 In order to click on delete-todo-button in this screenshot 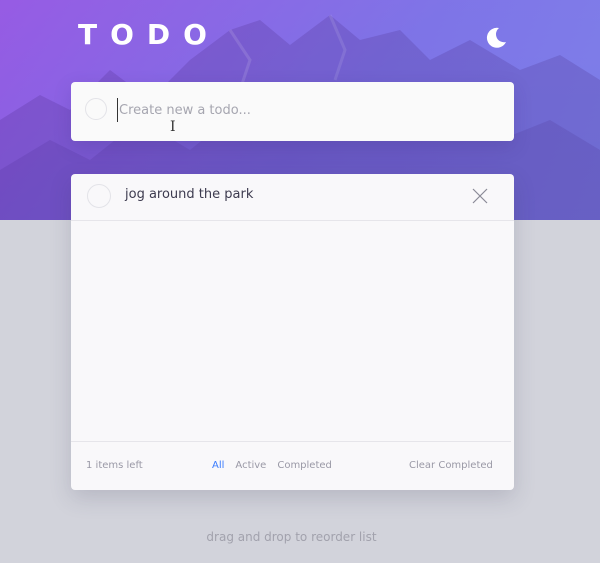, I will do `click(480, 196)`.